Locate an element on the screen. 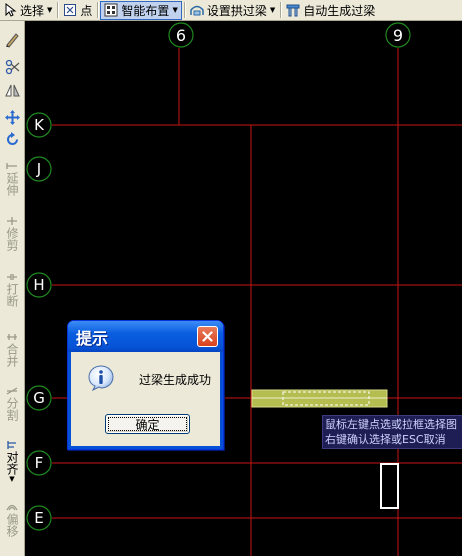  smart-layout-button: 智能布置 ▼ is located at coordinates (141, 10).